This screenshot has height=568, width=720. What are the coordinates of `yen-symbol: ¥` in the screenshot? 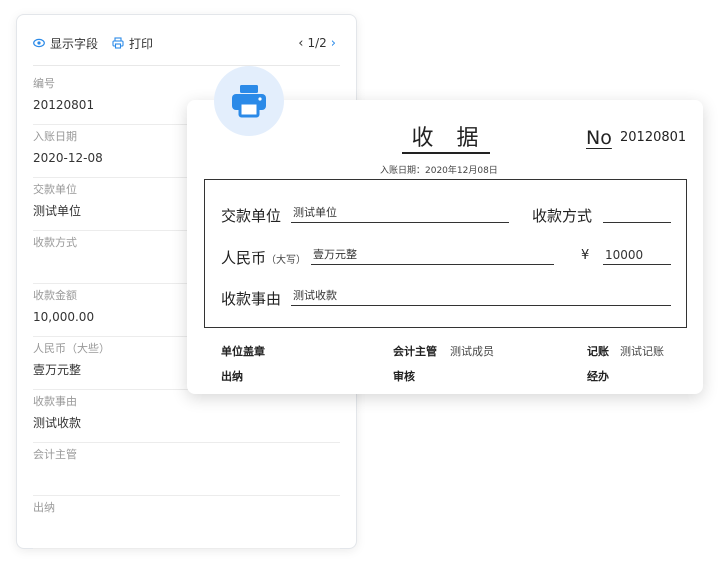 It's located at (585, 255).